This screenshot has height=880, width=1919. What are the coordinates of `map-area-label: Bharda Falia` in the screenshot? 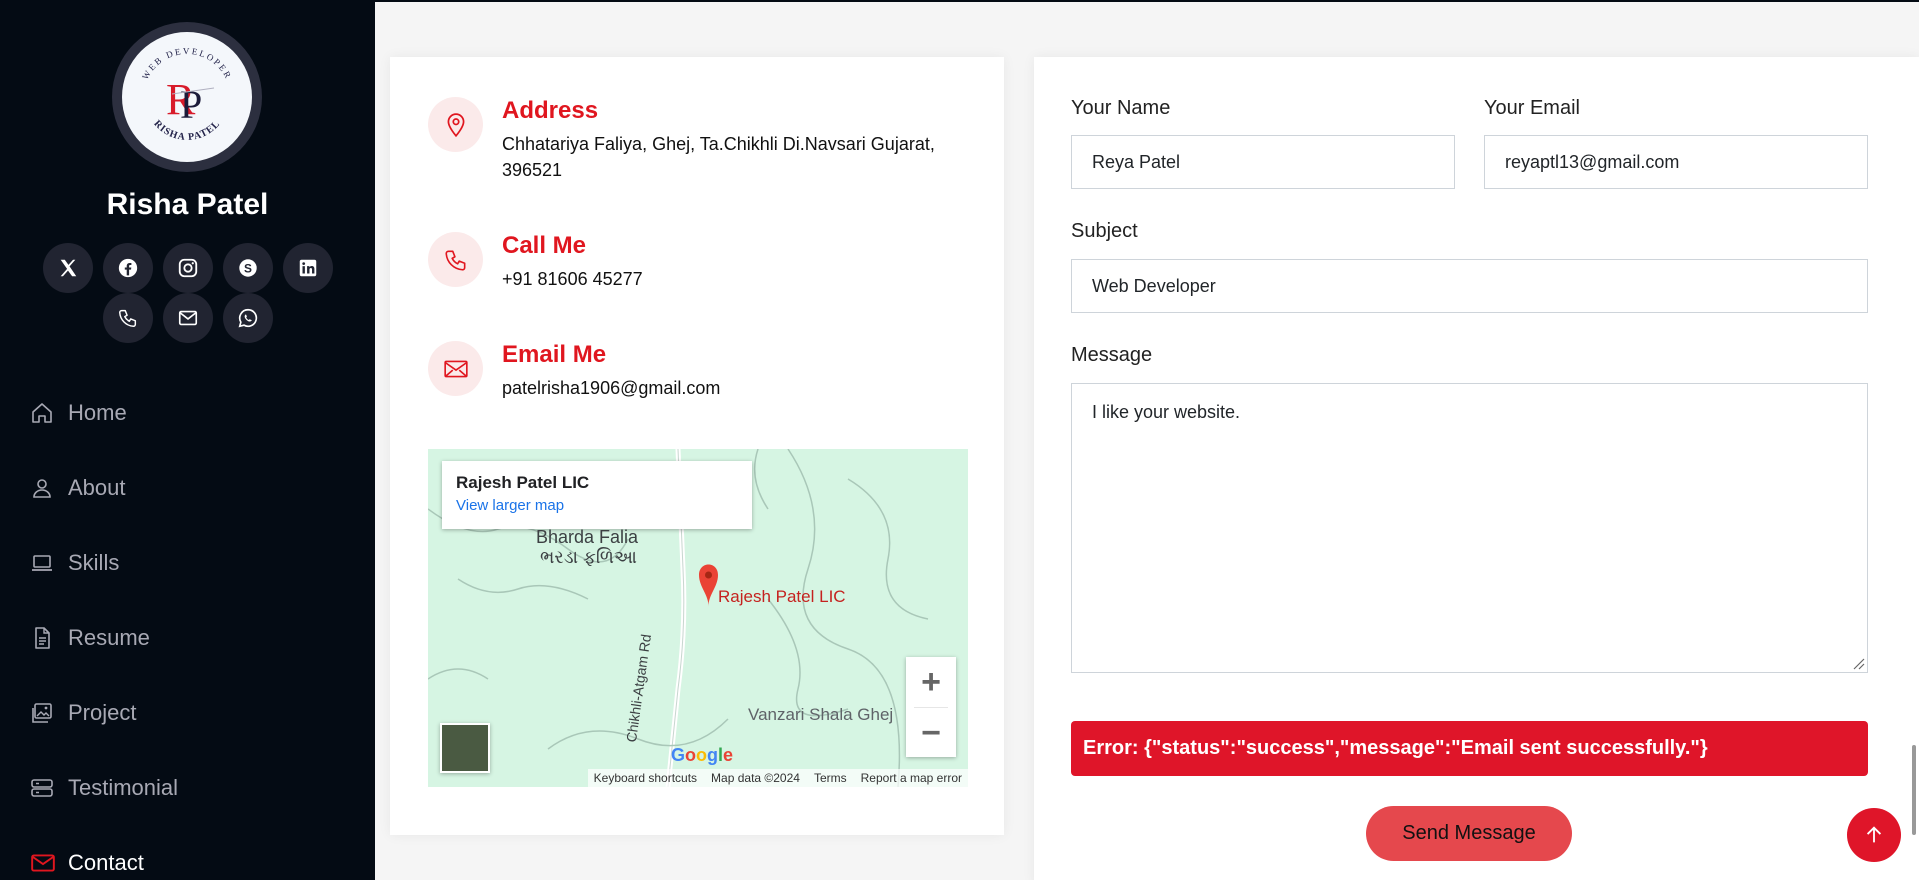 It's located at (587, 537).